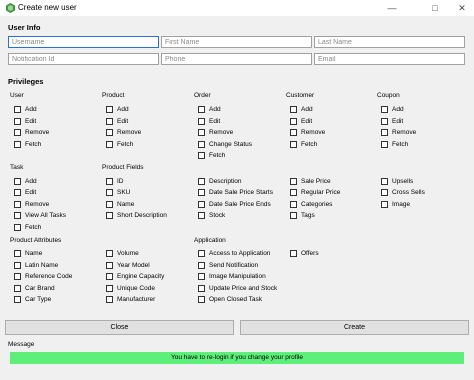 The image size is (474, 380). I want to click on attr-volume-checkbox: Volume, so click(122, 253).